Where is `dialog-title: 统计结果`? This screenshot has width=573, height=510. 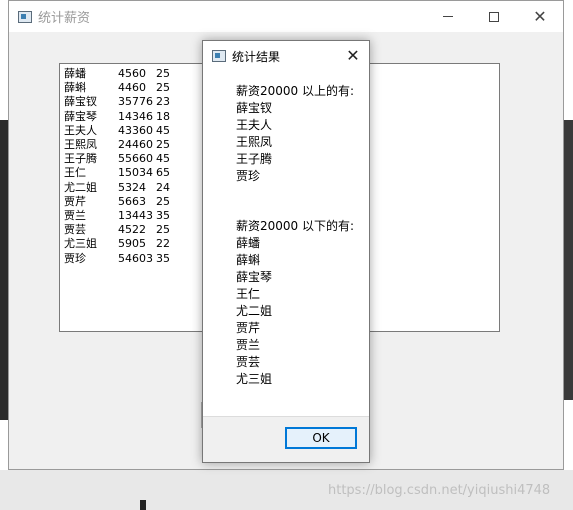
dialog-title: 统计结果 is located at coordinates (256, 56).